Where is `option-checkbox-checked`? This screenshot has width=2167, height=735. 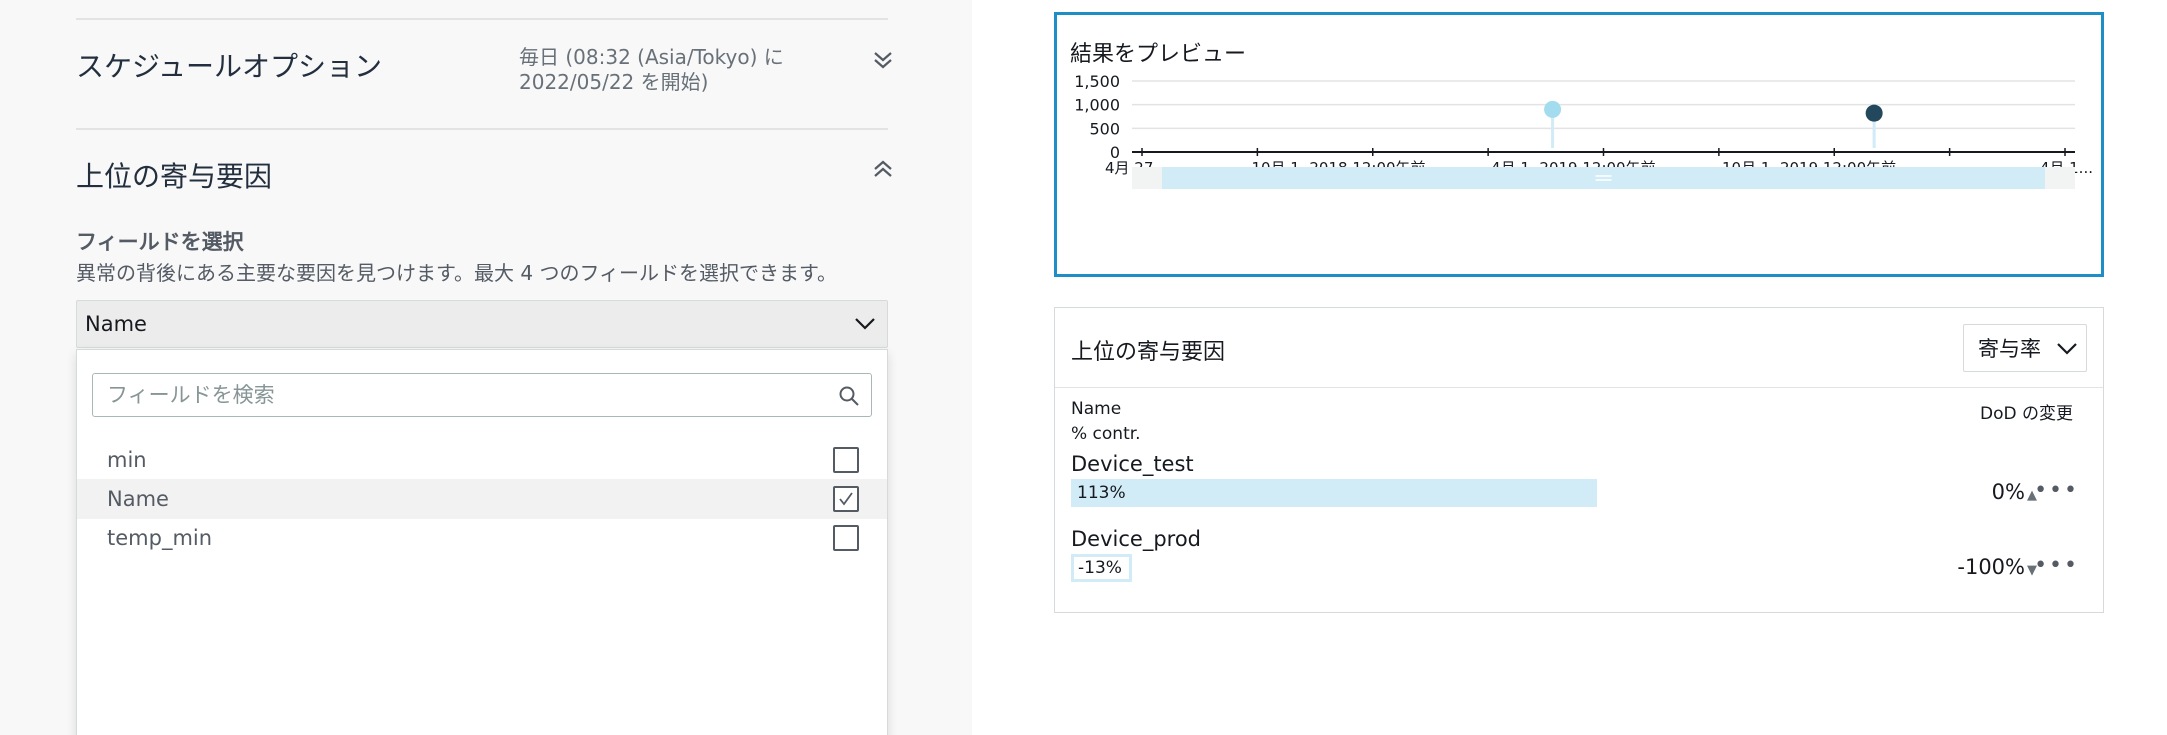 option-checkbox-checked is located at coordinates (846, 499).